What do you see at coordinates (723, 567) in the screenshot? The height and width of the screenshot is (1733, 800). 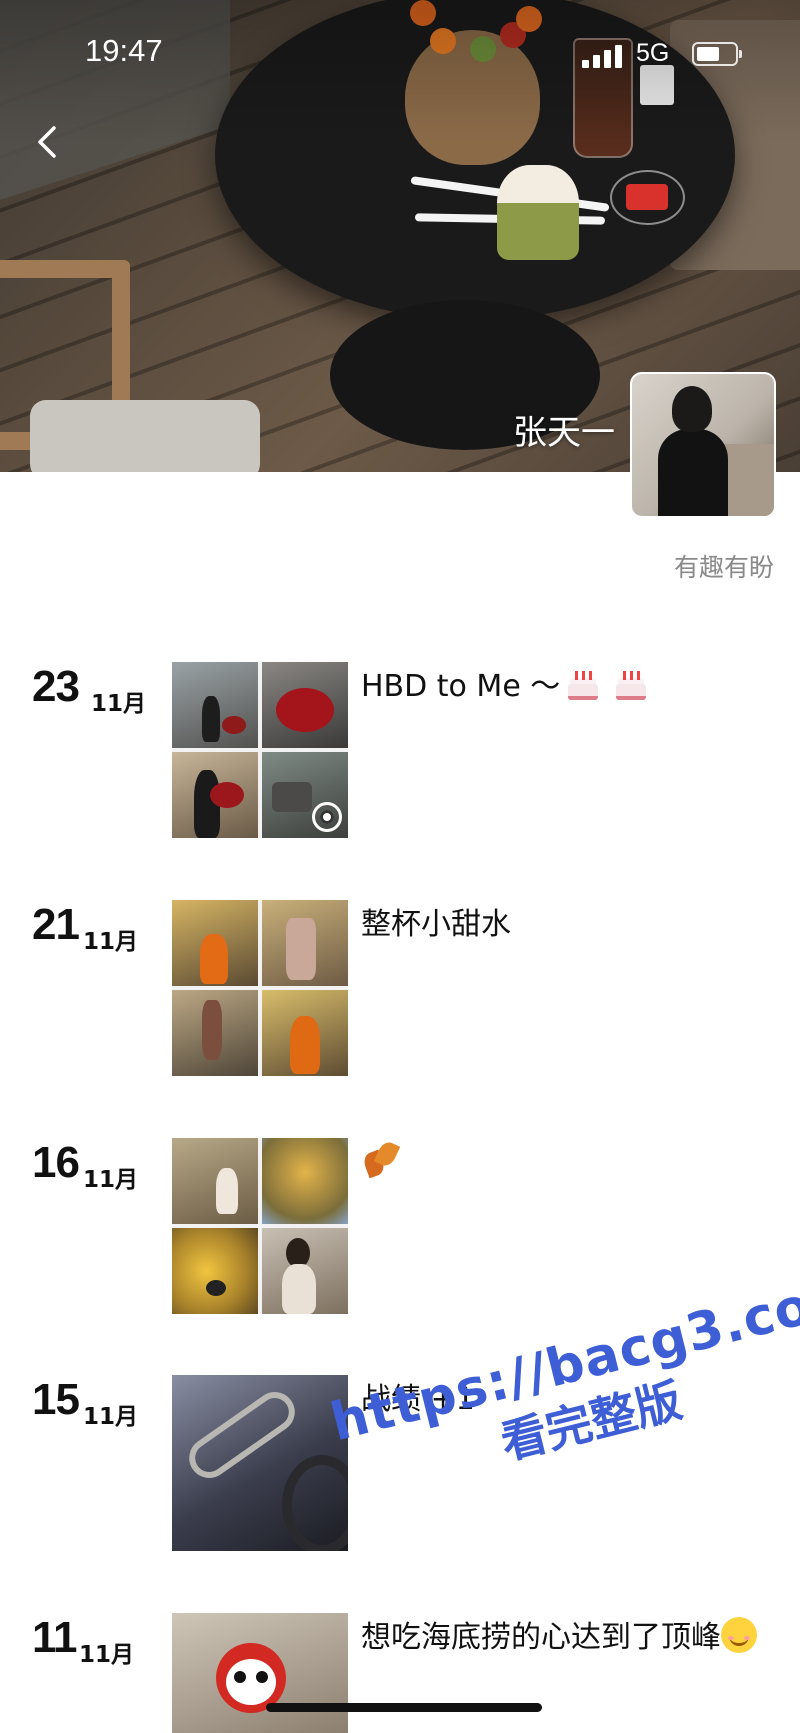 I see `profile-signature: 有趣有盼` at bounding box center [723, 567].